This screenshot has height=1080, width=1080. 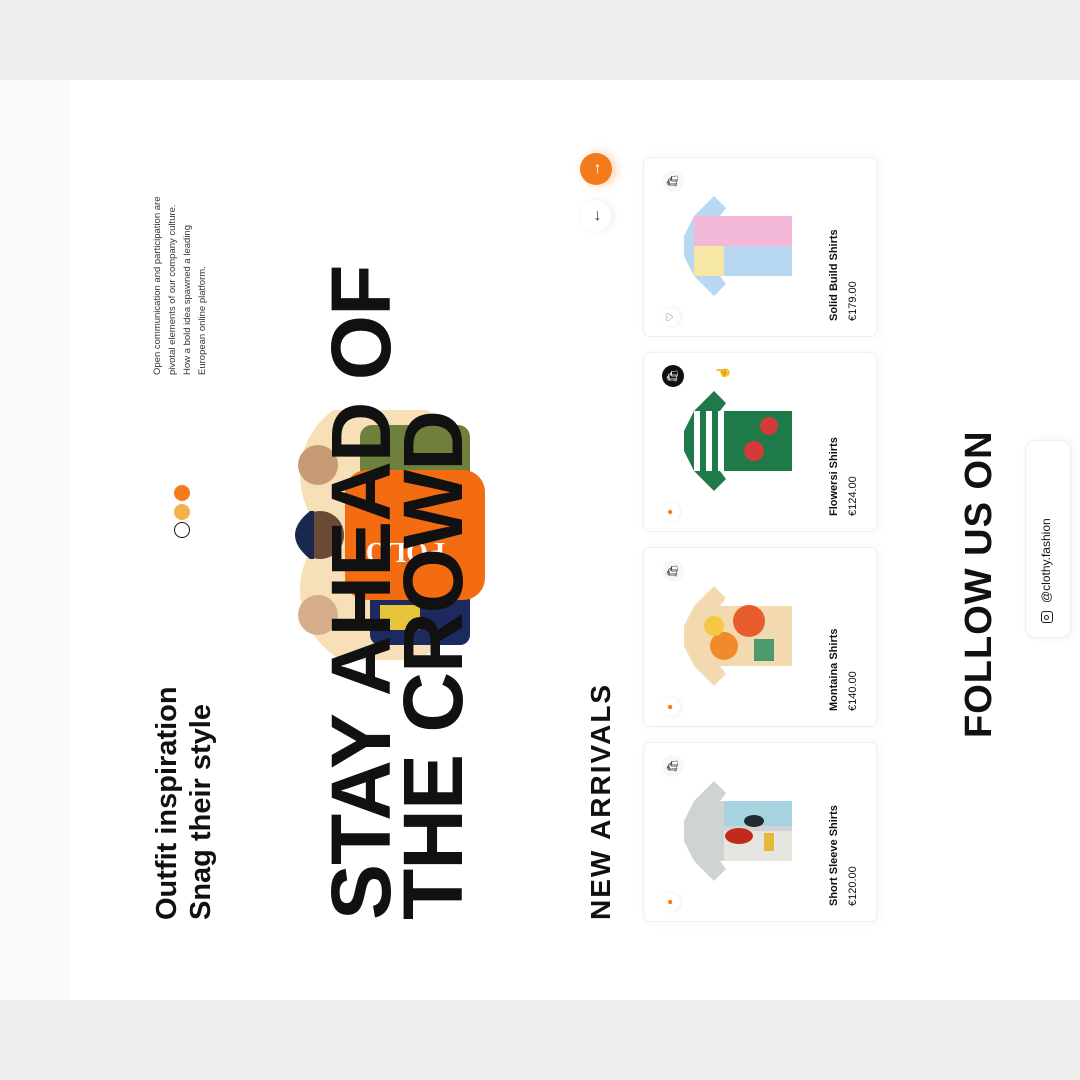 I want to click on arrow-down-icon: ←, so click(x=595, y=216).